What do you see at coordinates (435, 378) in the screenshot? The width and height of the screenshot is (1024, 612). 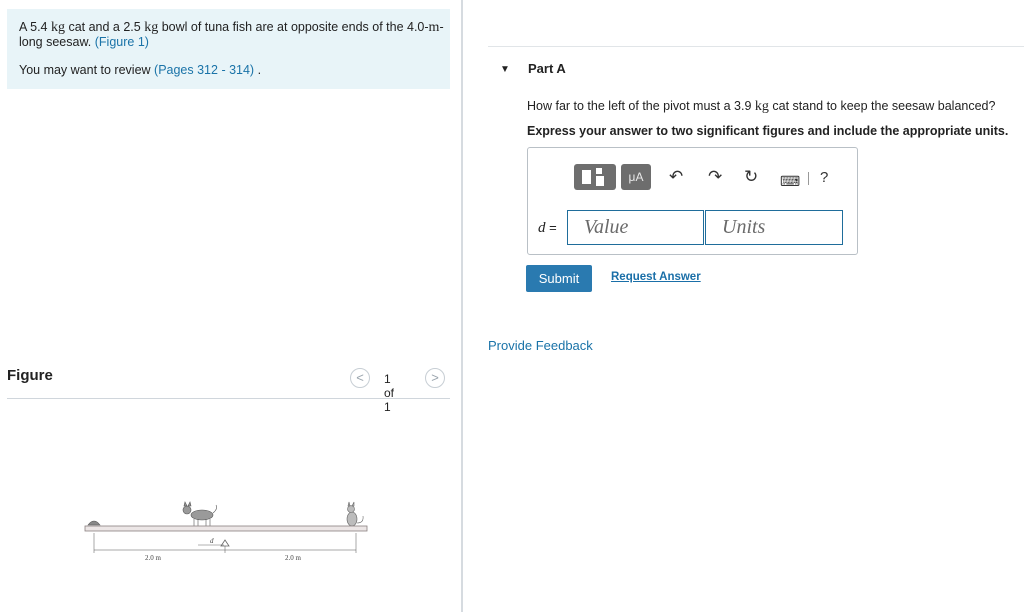 I see `next-figure-button: >` at bounding box center [435, 378].